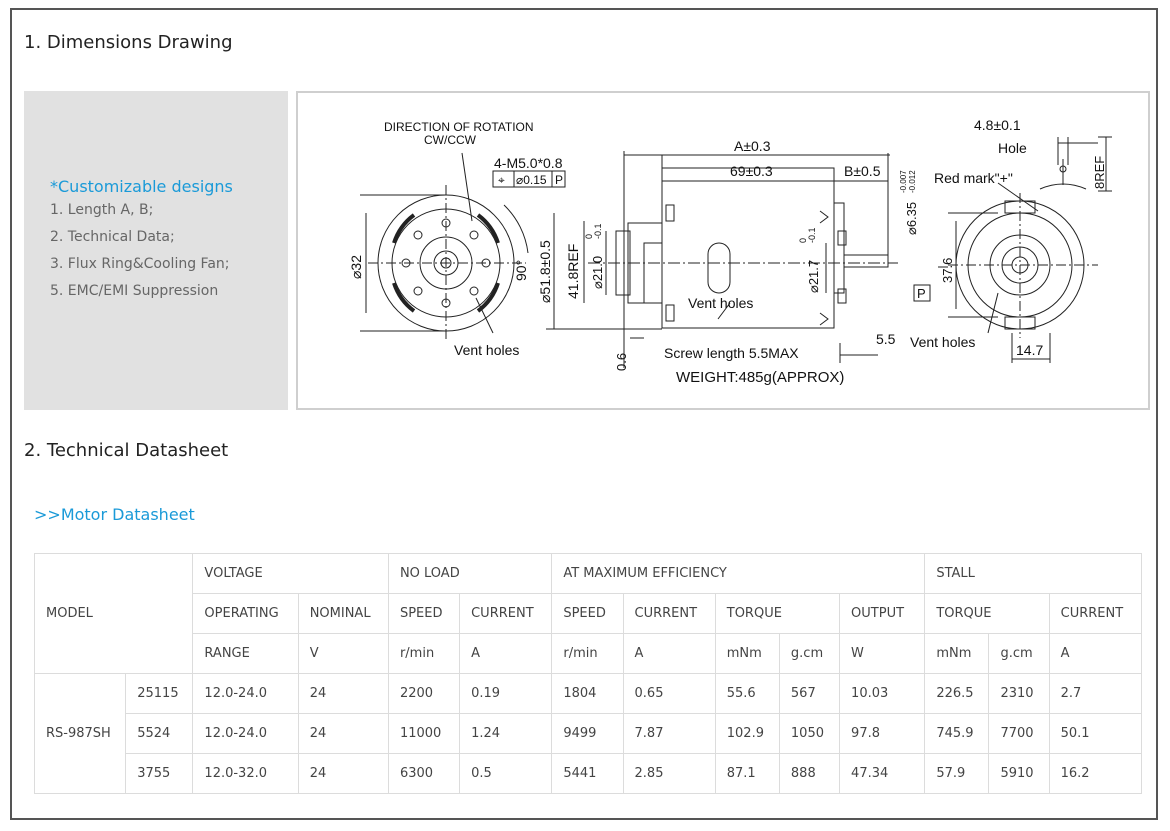 This screenshot has height=831, width=1170. What do you see at coordinates (245, 613) in the screenshot?
I see `operating-header: OPERATING` at bounding box center [245, 613].